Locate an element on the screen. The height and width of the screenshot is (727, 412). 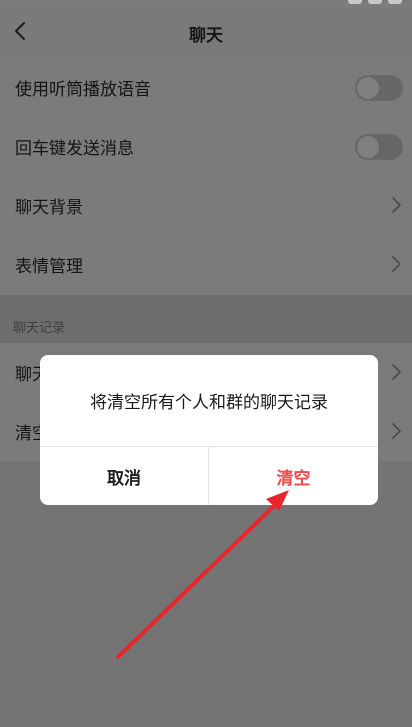
setting-label: 回车键发送消息 is located at coordinates (74, 149).